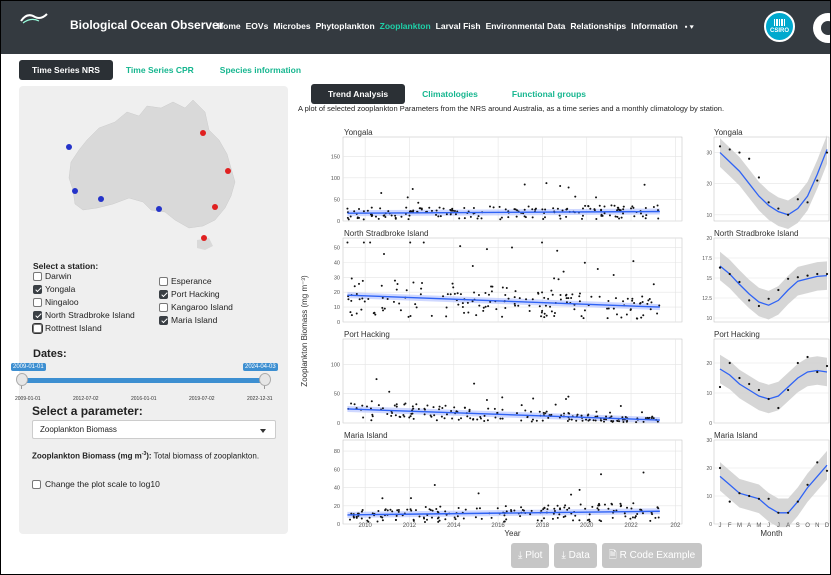 This screenshot has width=831, height=575. What do you see at coordinates (652, 555) in the screenshot?
I see `r-code-button: 🗎 R Code Example` at bounding box center [652, 555].